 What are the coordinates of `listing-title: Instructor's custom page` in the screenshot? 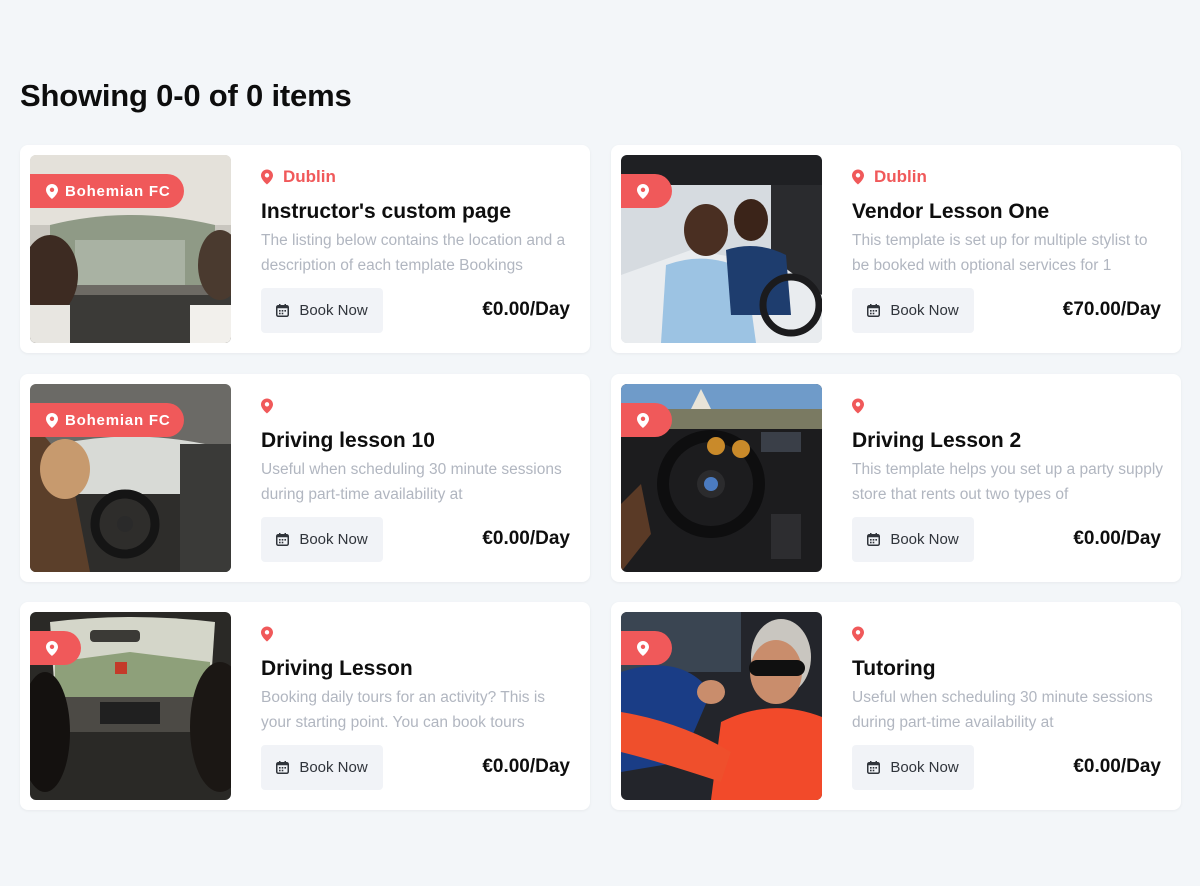 It's located at (415, 212).